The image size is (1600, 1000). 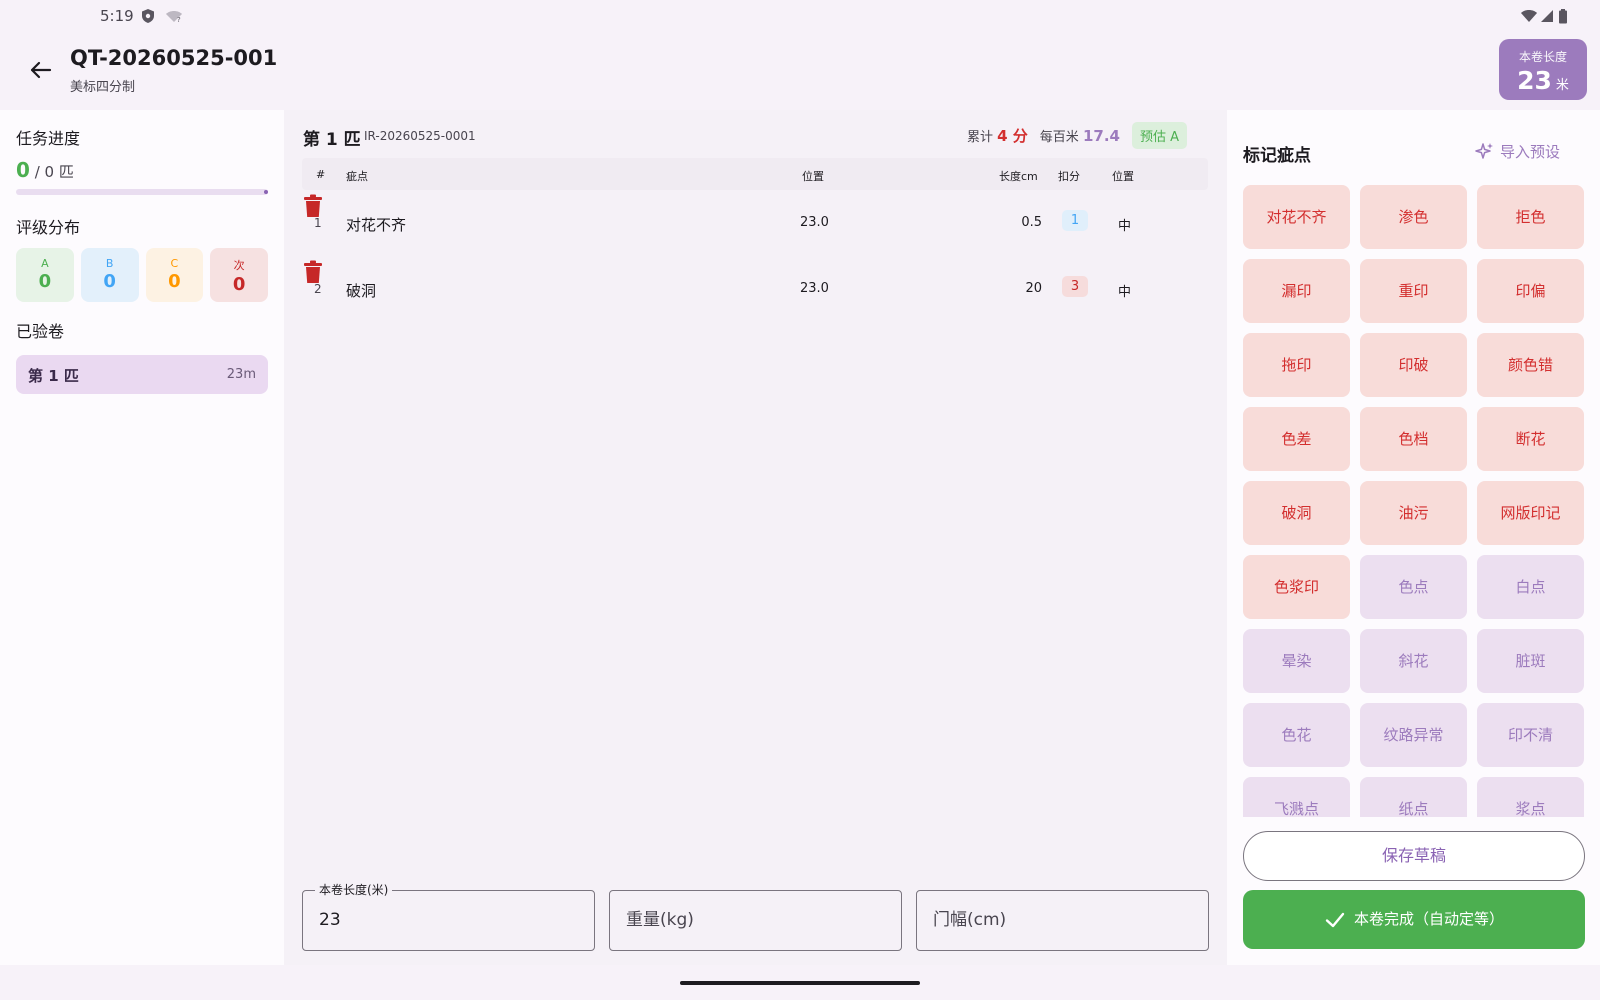 What do you see at coordinates (1296, 797) in the screenshot?
I see `defect-chip: 飞溅点` at bounding box center [1296, 797].